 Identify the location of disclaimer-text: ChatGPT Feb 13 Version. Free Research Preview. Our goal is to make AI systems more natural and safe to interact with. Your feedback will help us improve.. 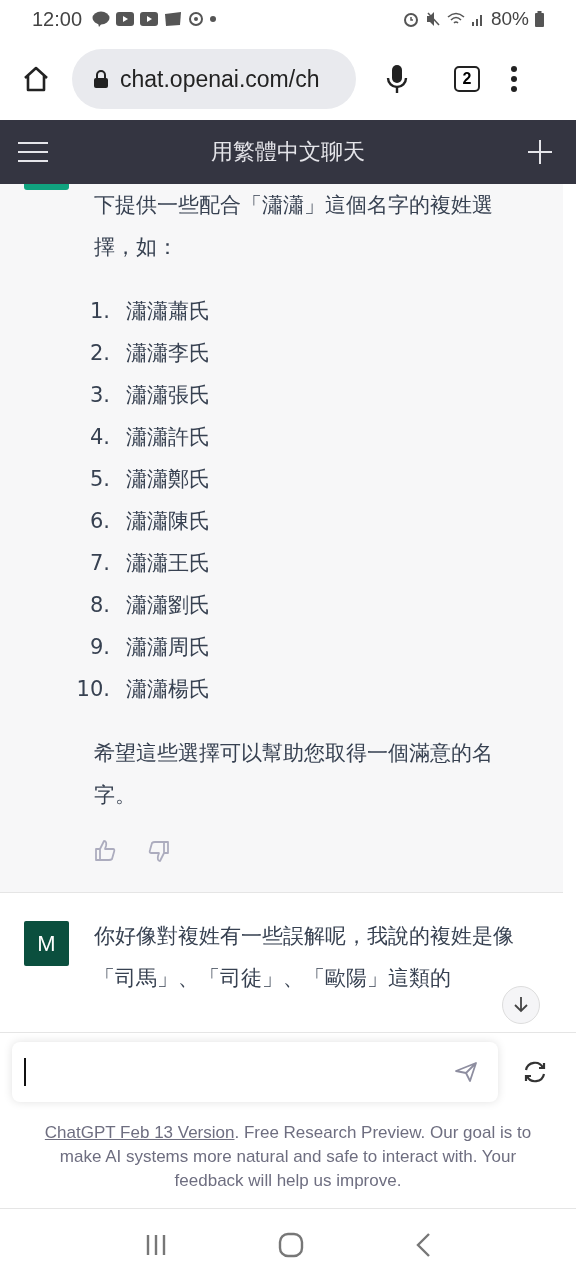
(288, 1160).